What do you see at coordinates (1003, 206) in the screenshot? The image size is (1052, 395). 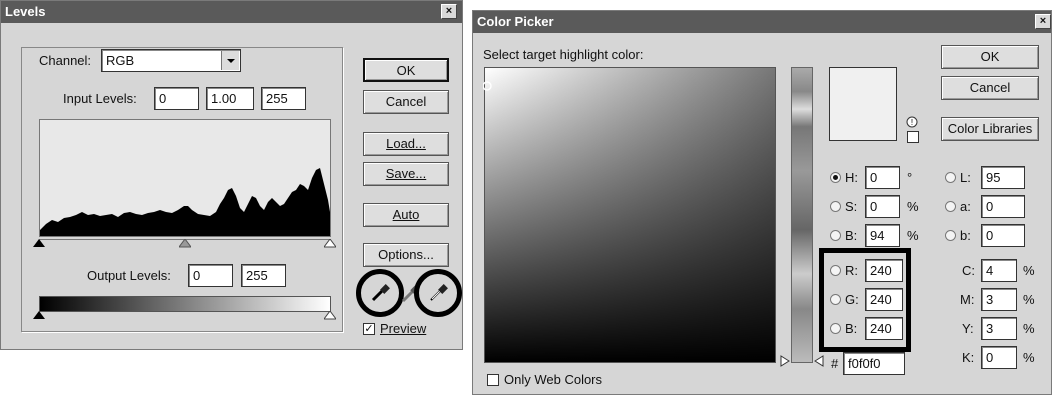 I see `lab-a-field: 0` at bounding box center [1003, 206].